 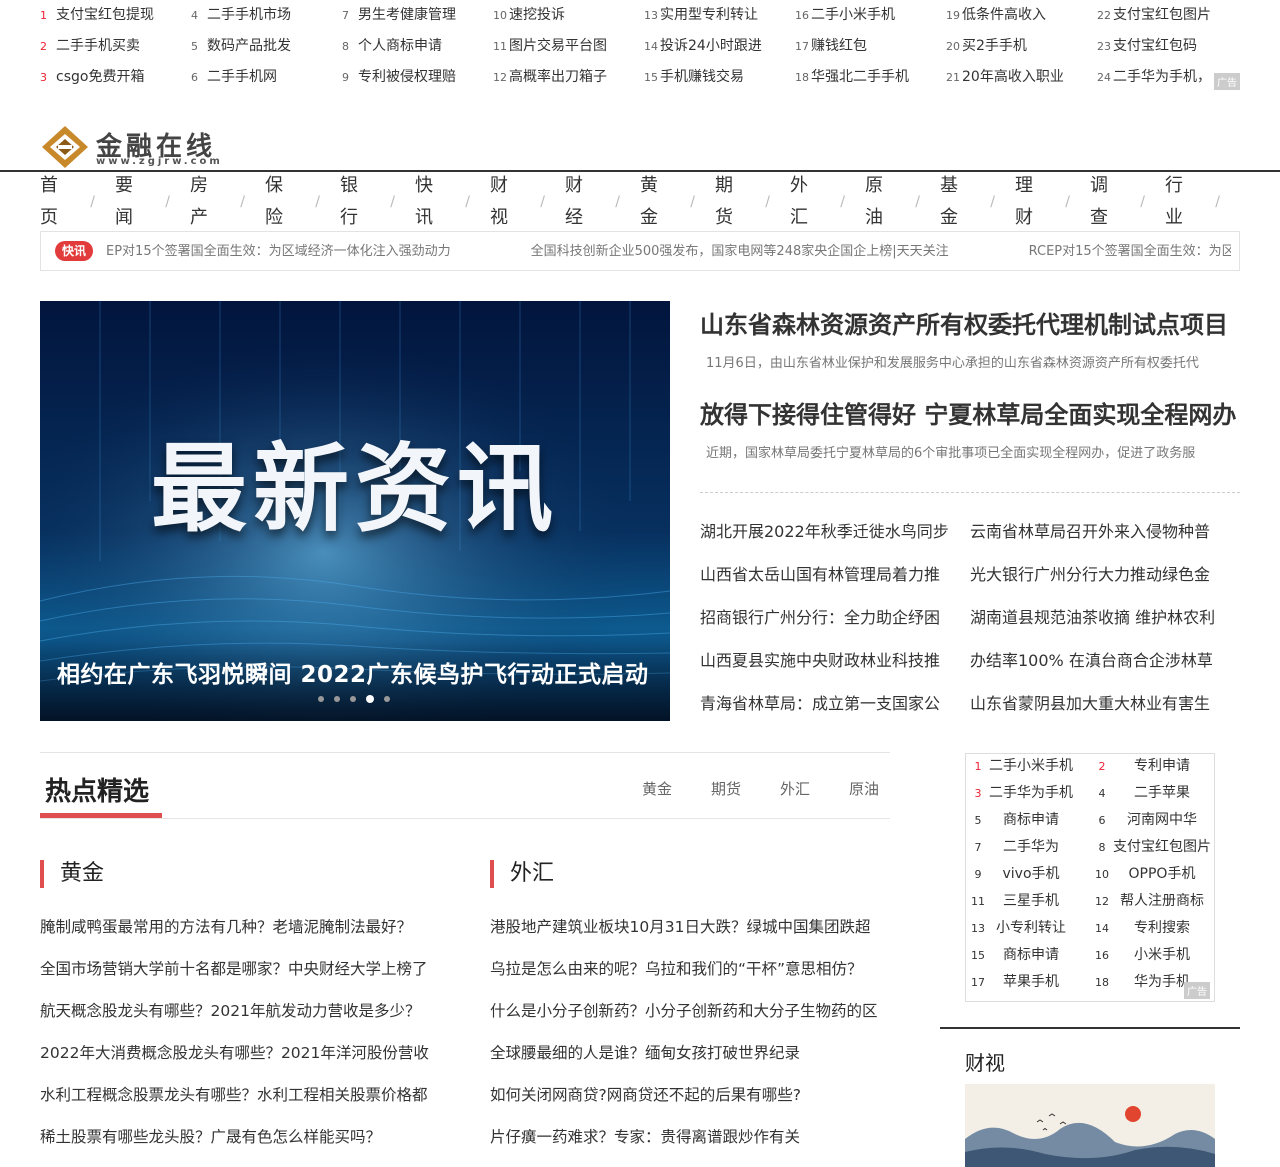 I want to click on right-ad-link: 苹果手机, so click(x=1031, y=983).